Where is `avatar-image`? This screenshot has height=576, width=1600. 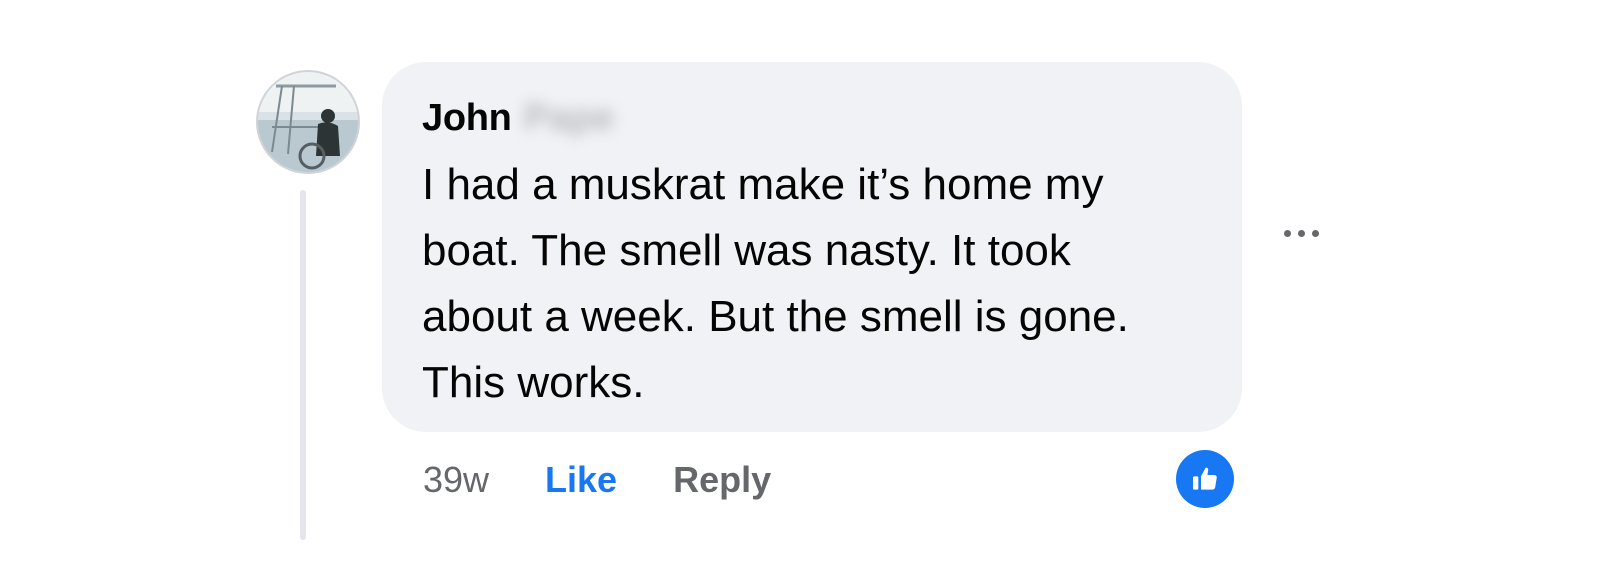 avatar-image is located at coordinates (308, 122).